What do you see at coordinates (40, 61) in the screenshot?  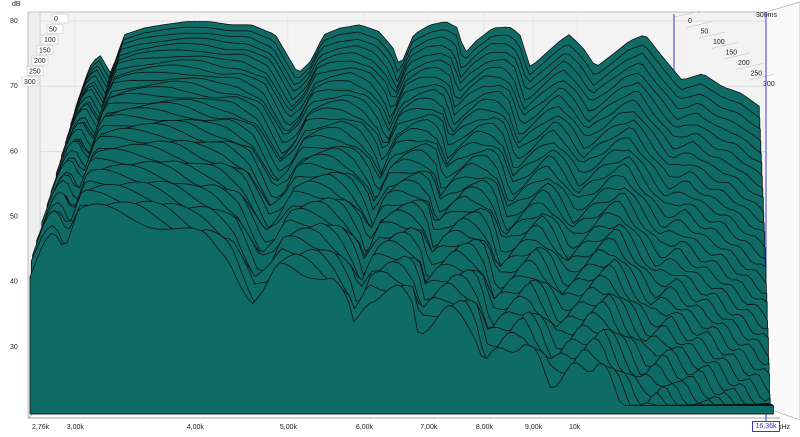 I see `left-time-tick-label: 200` at bounding box center [40, 61].